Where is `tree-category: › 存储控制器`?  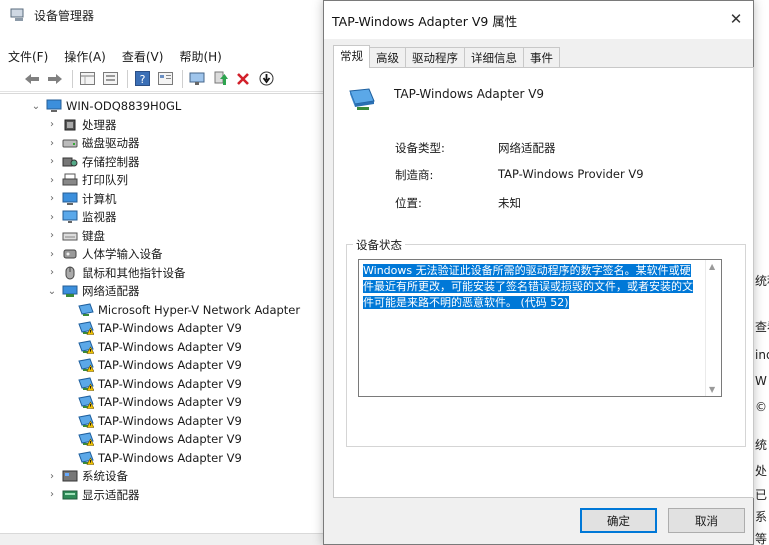 tree-category: › 存储控制器 is located at coordinates (93, 162).